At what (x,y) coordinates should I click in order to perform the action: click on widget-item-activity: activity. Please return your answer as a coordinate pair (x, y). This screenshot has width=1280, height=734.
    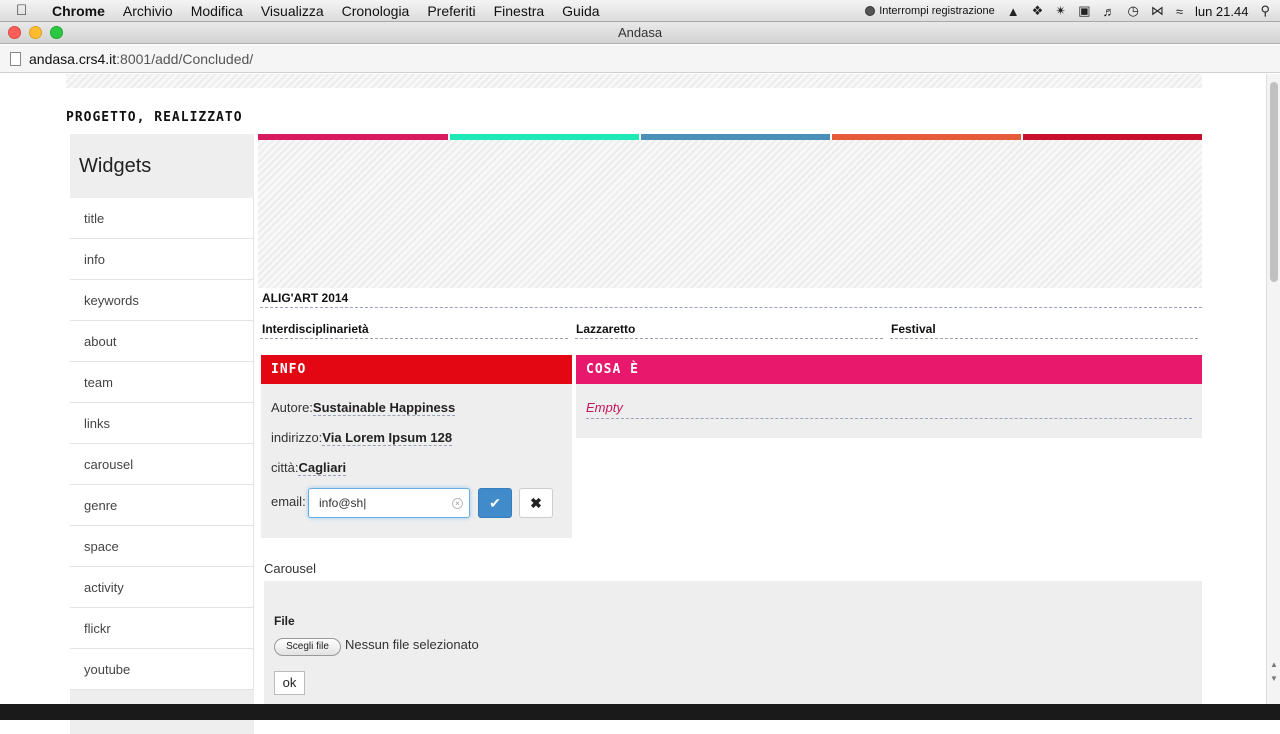
    Looking at the image, I should click on (162, 587).